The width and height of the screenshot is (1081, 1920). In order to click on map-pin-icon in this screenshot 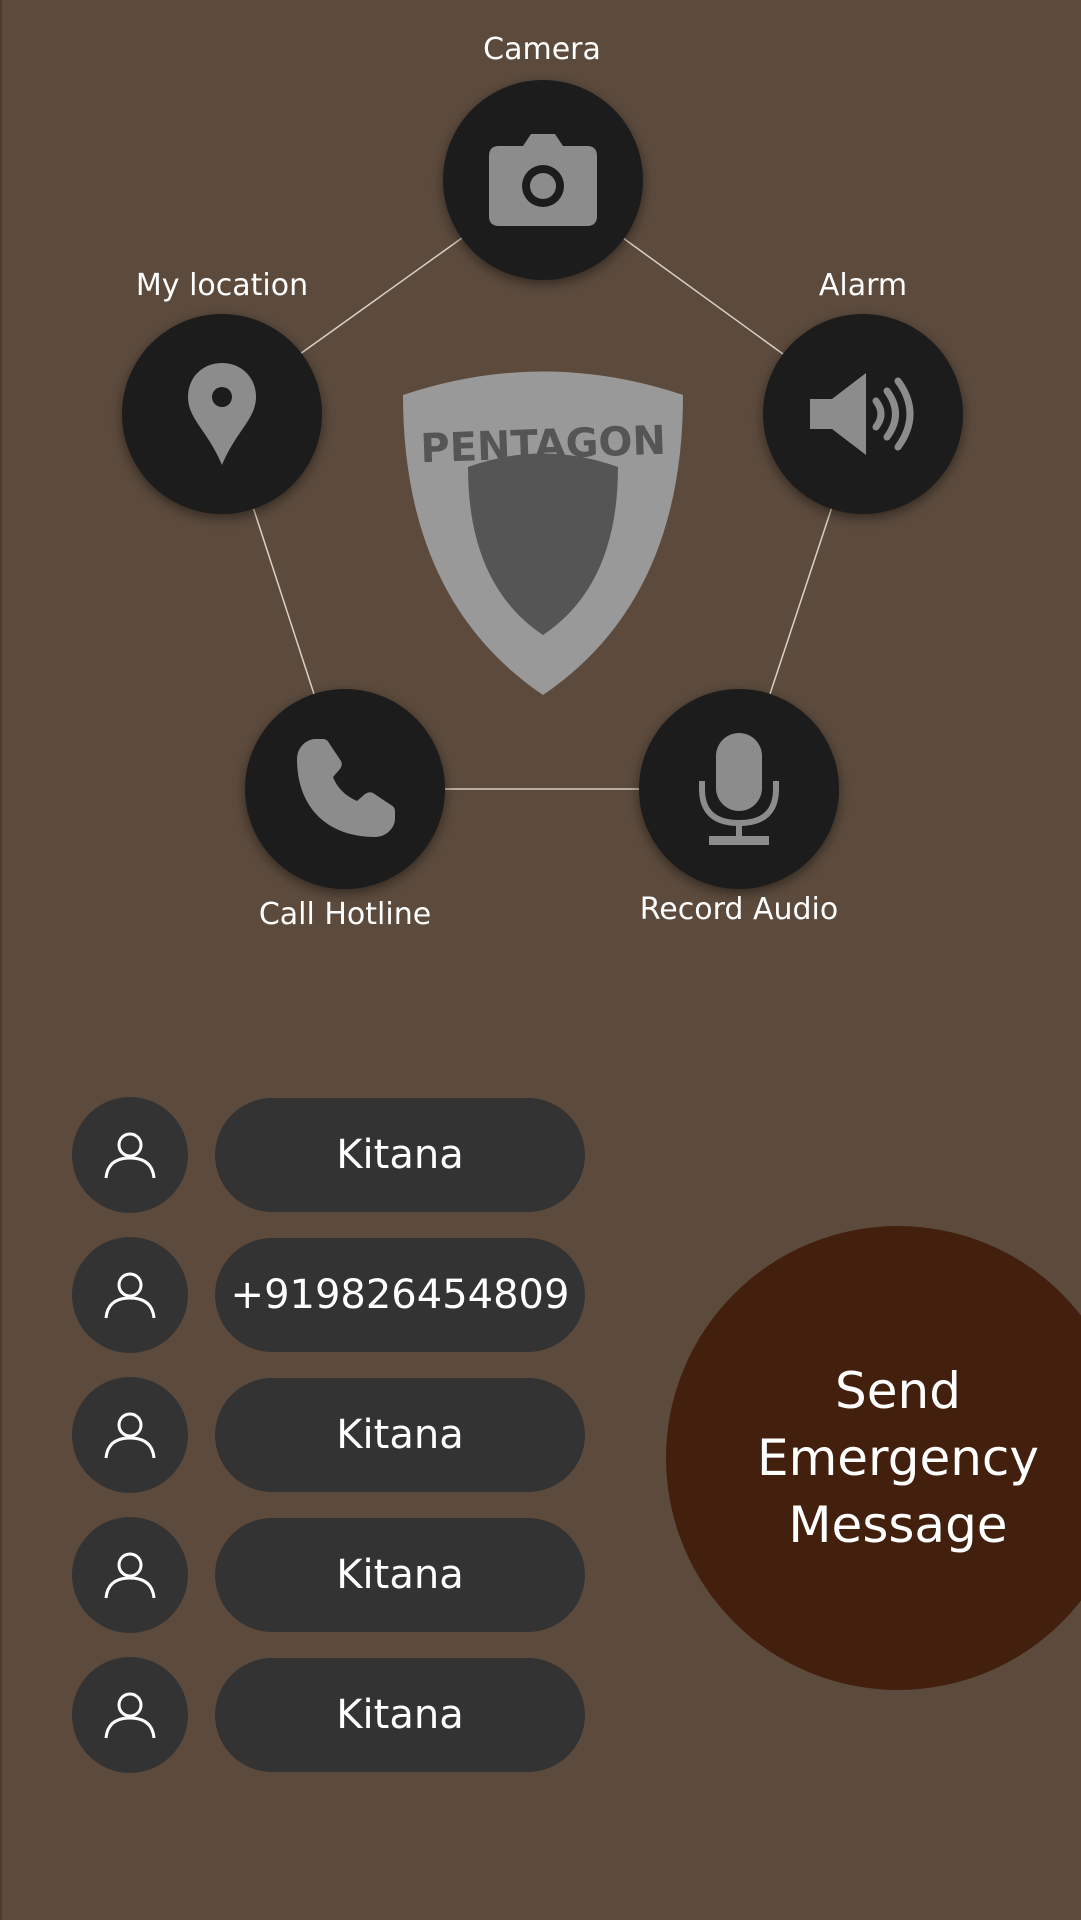, I will do `click(222, 414)`.